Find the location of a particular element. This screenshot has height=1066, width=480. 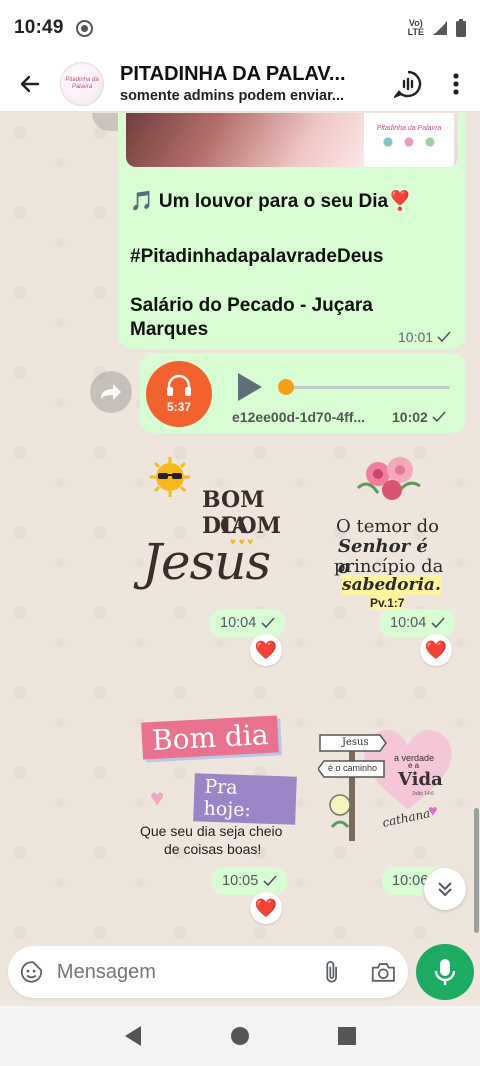

message-composer is located at coordinates (208, 972).